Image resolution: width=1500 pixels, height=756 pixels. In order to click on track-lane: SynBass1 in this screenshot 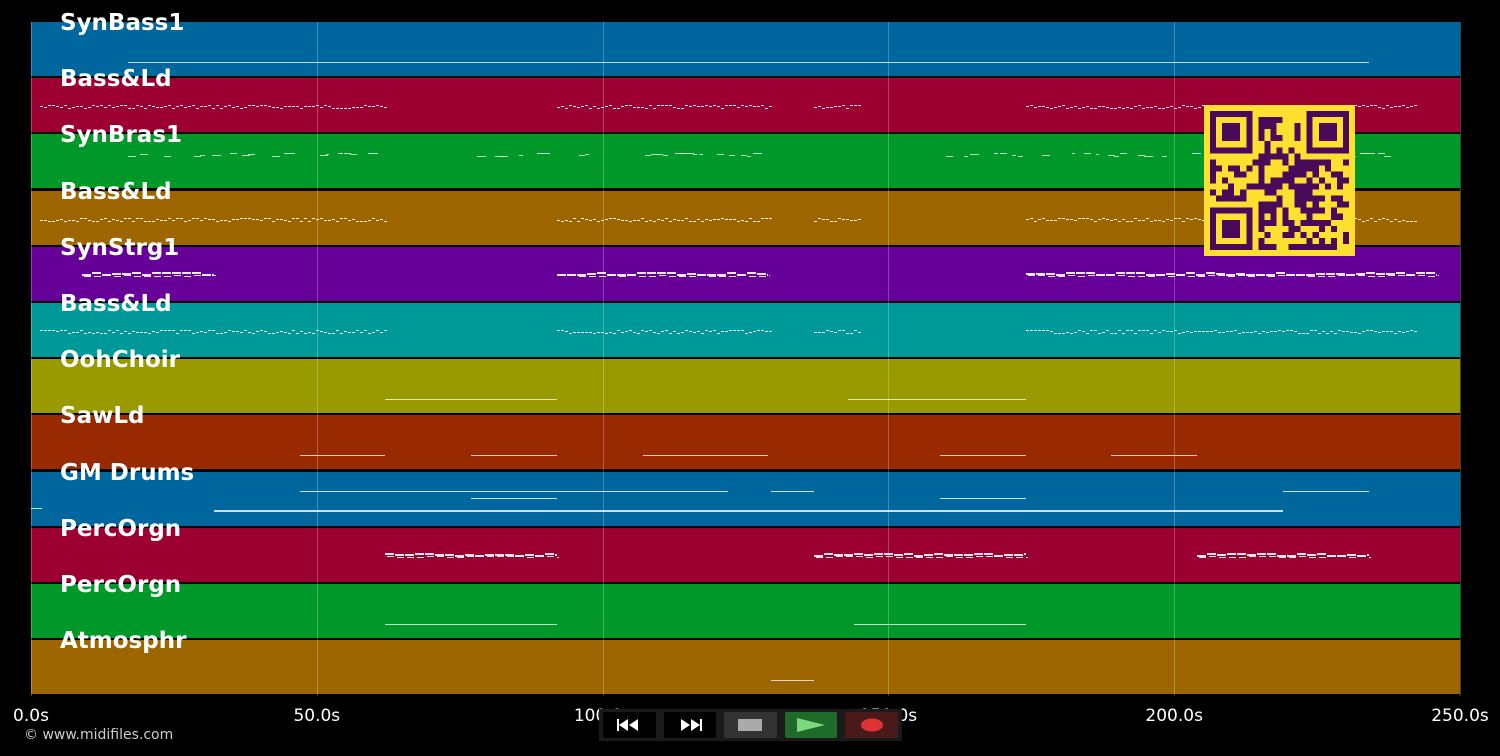, I will do `click(745, 43)`.